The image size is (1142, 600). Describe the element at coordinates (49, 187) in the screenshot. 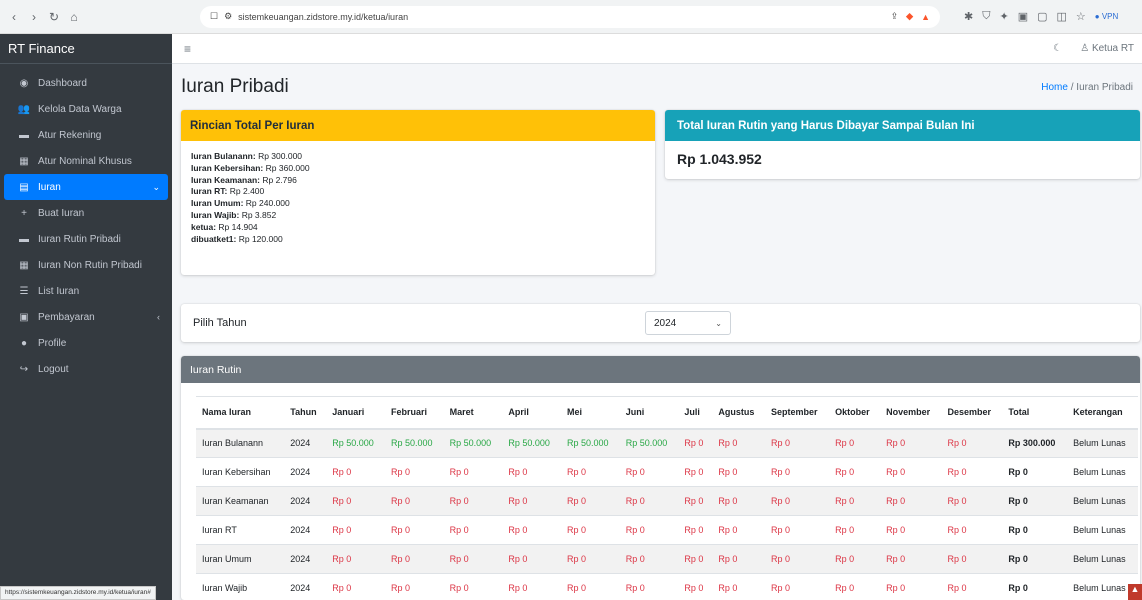

I see `sidebar-item-label: Iuran` at that location.